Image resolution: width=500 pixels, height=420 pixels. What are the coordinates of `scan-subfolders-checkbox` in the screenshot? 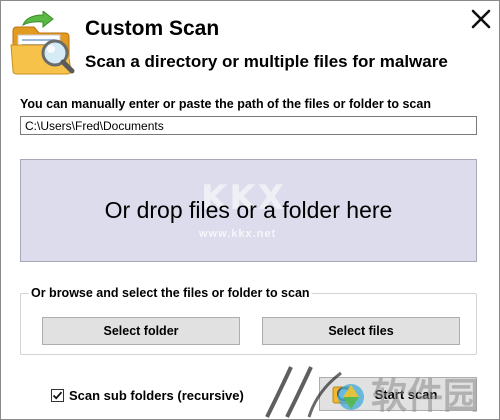 It's located at (57, 395).